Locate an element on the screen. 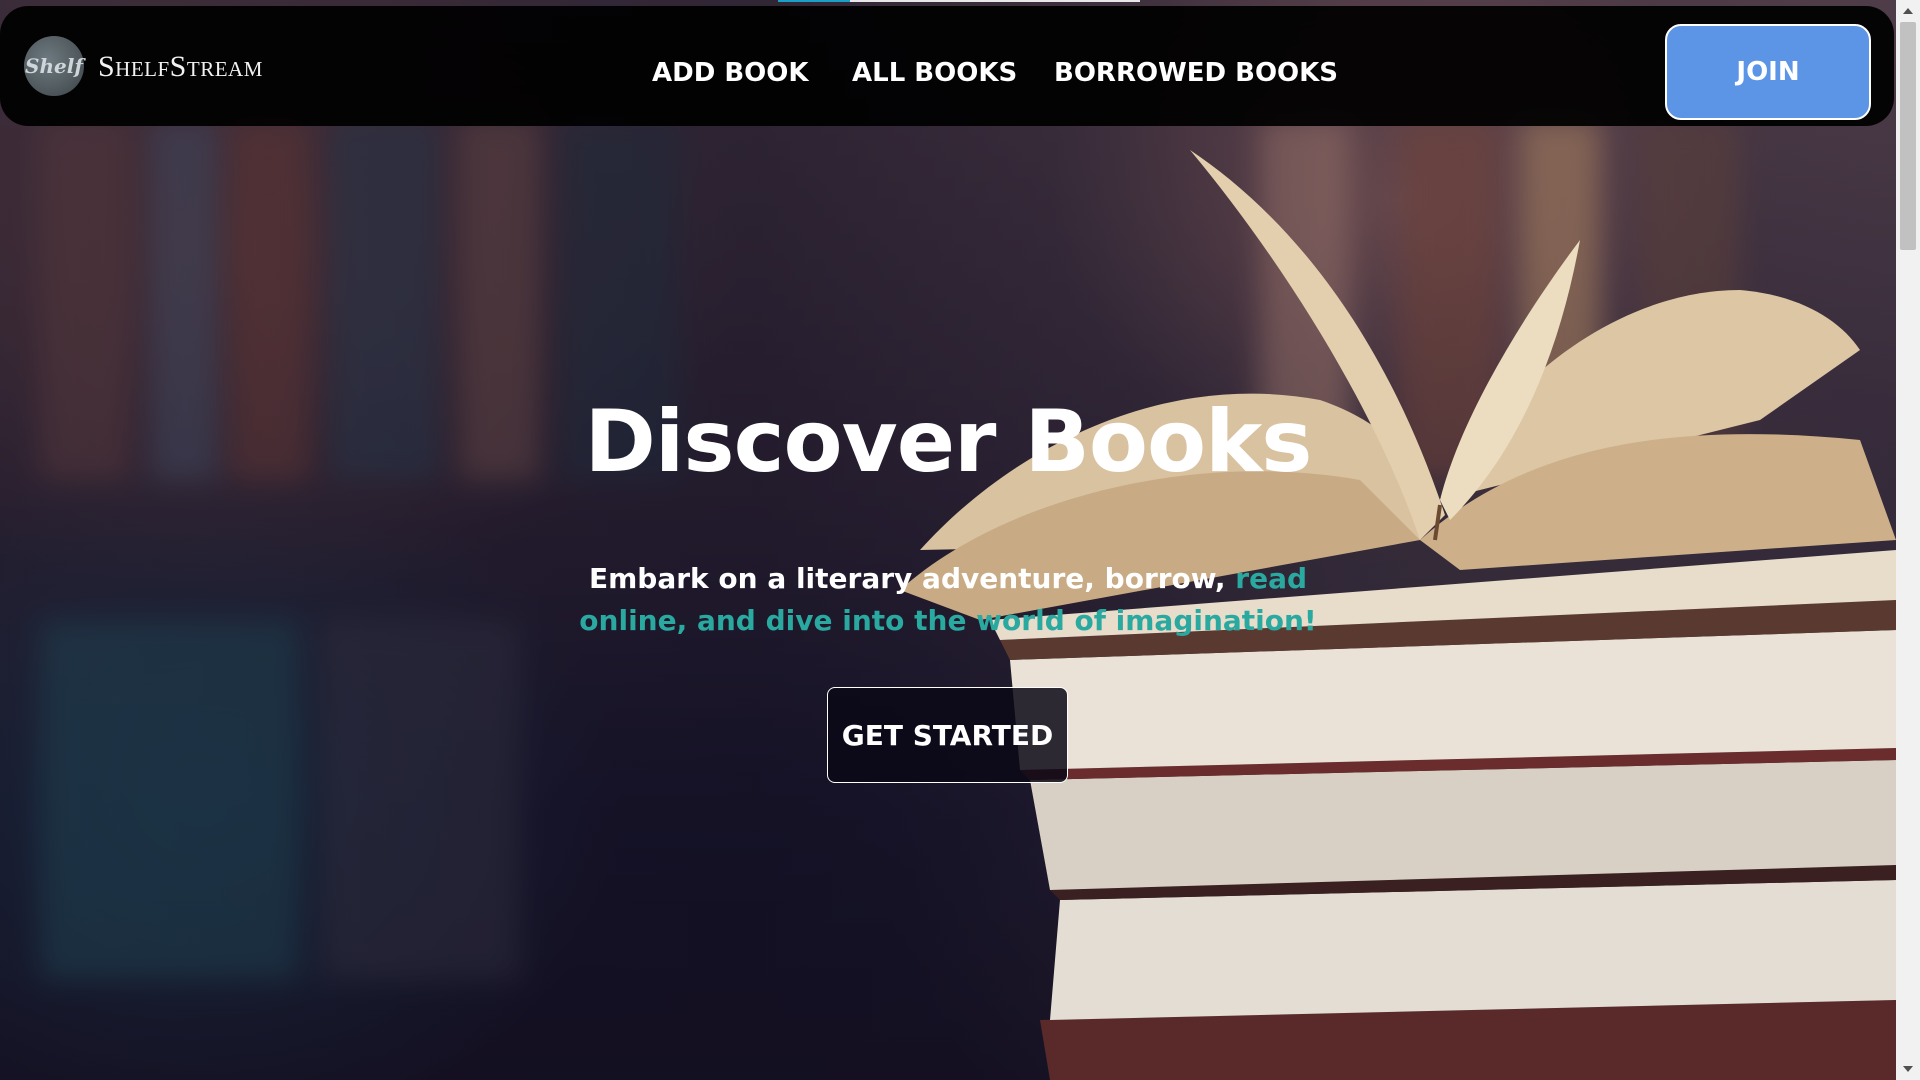 This screenshot has width=1920, height=1080. brand-name: ShelfStream is located at coordinates (180, 67).